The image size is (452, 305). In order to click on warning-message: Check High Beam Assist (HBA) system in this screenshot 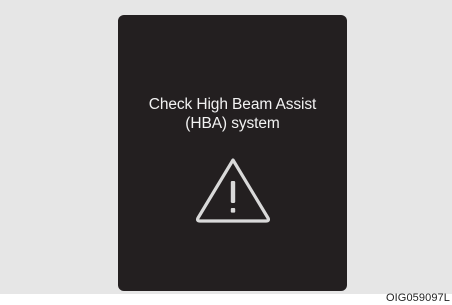, I will do `click(232, 114)`.